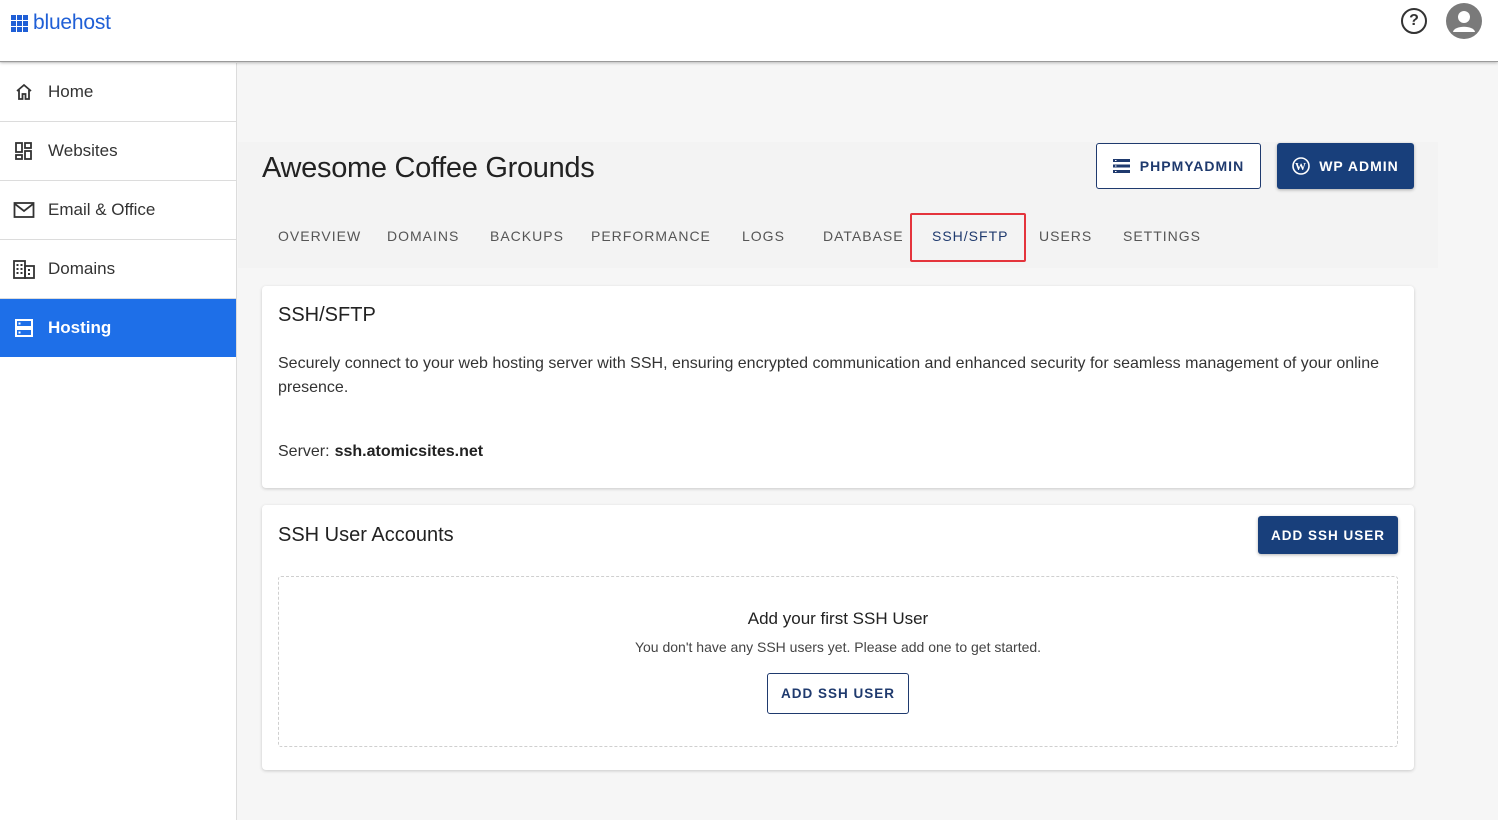  I want to click on mail-icon, so click(24, 210).